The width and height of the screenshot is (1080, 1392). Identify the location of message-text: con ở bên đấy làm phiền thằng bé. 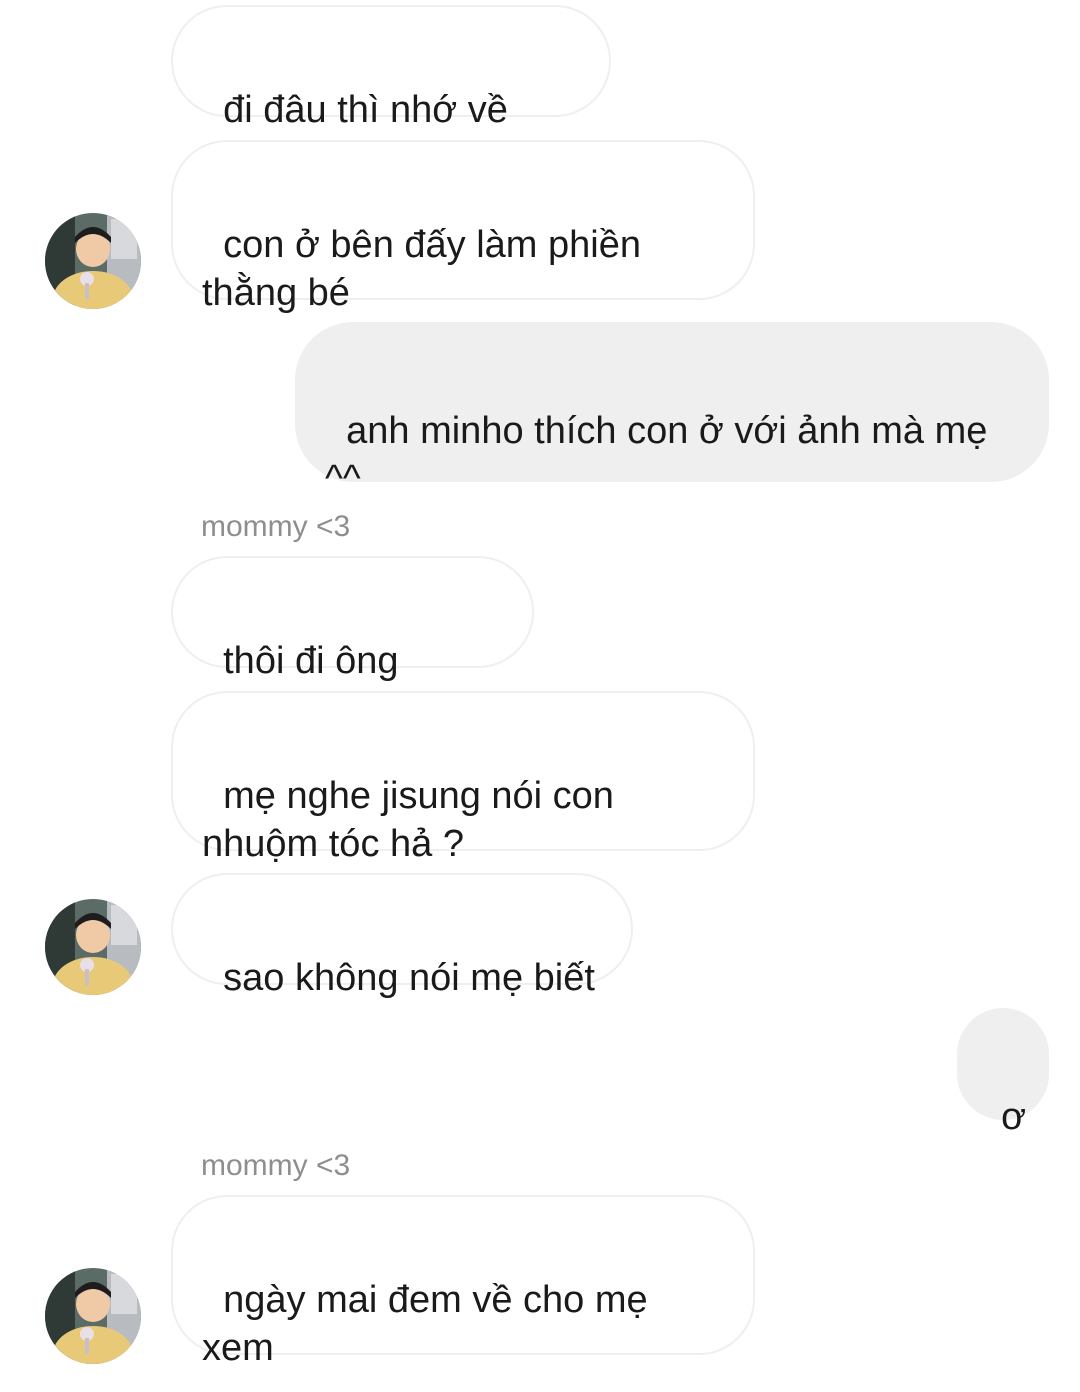
(421, 269).